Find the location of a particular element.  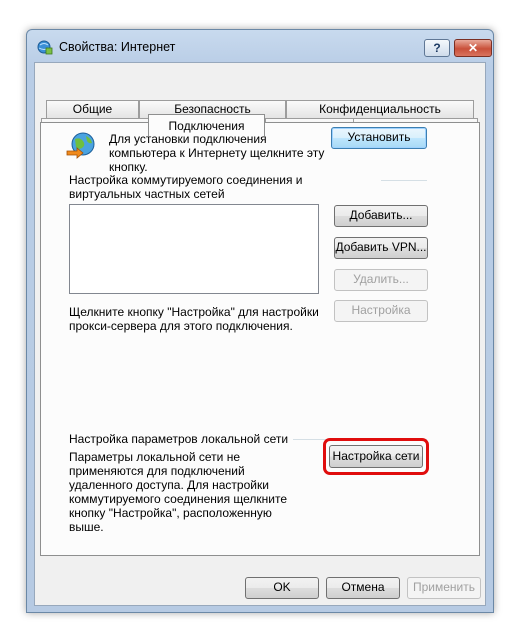

title-bar: Свойства: Интернет ? ✕ is located at coordinates (260, 46).